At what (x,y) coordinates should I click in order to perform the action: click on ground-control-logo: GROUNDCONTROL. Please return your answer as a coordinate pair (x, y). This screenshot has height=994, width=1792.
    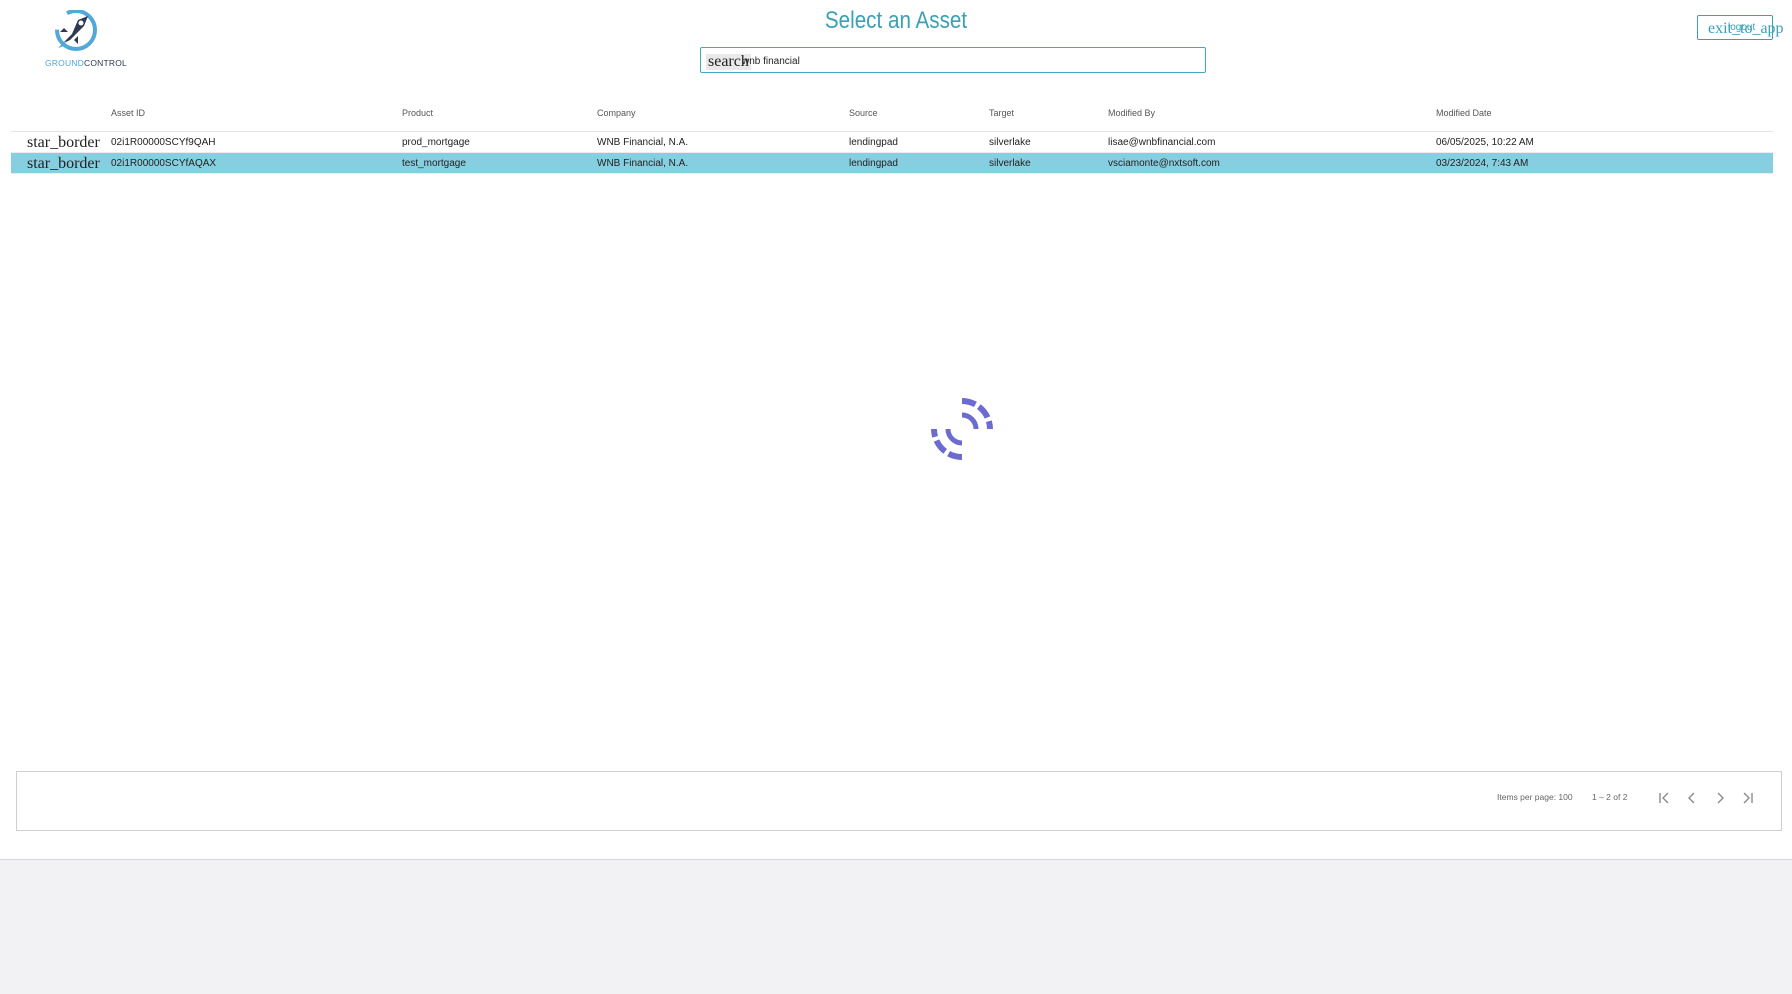
    Looking at the image, I should click on (84, 40).